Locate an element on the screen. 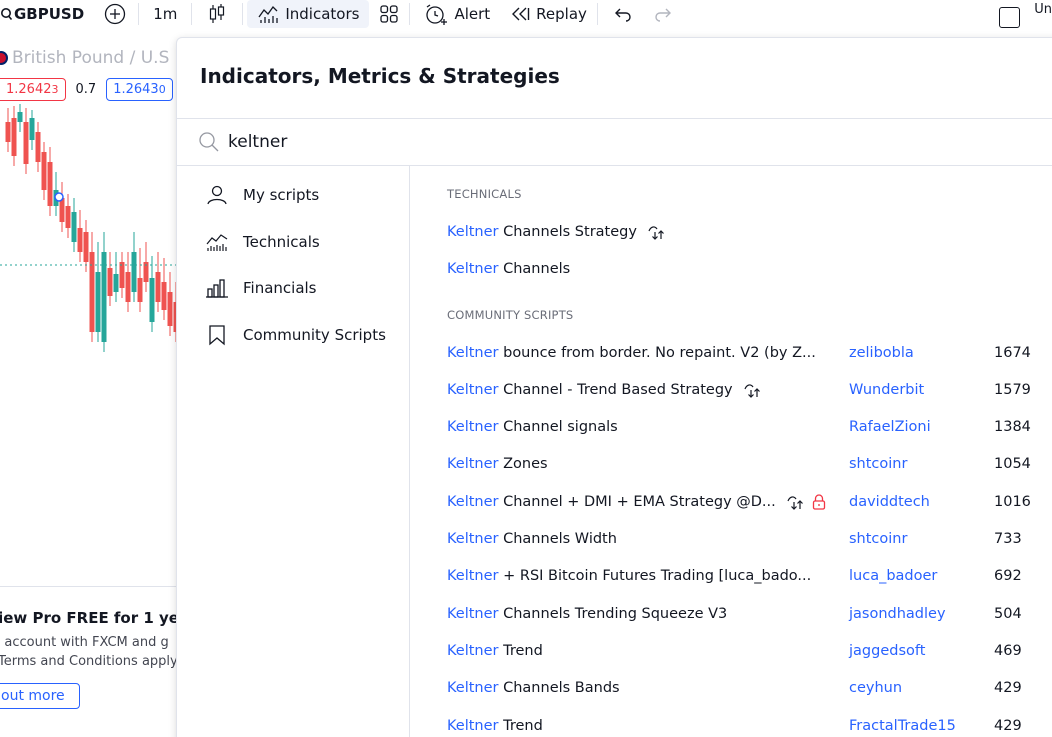 The width and height of the screenshot is (1052, 737). indicators-icon is located at coordinates (268, 14).